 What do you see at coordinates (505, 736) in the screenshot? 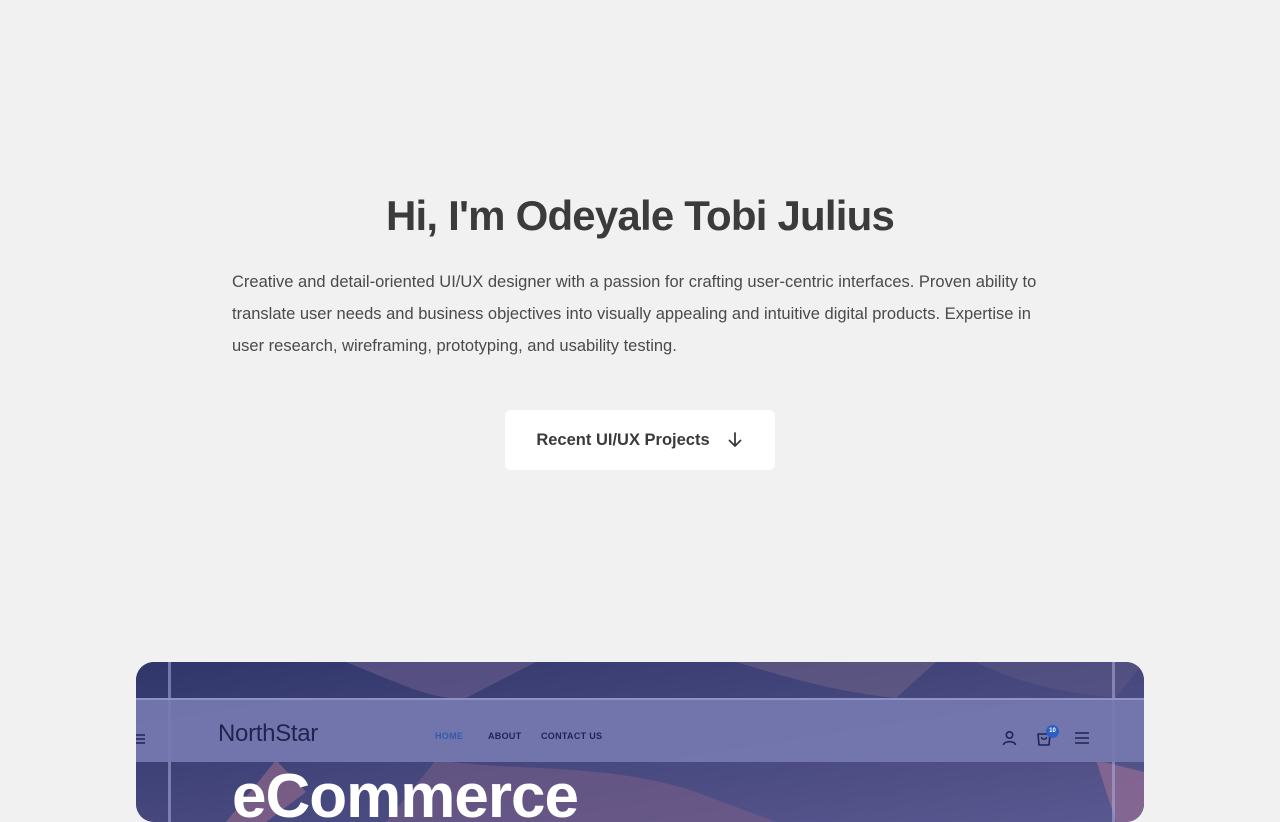
I see `preview-nav-about: ABOUT` at bounding box center [505, 736].